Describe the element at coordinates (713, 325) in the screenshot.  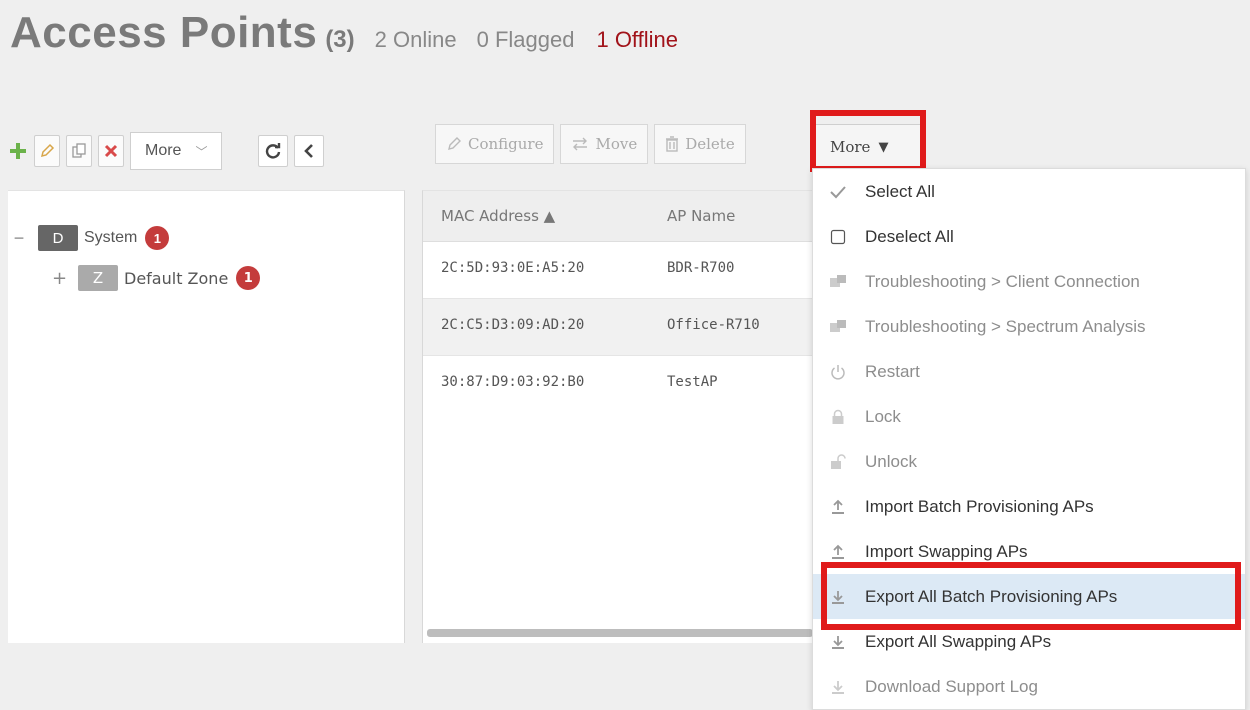
I see `cell-ap-name: Office-R710` at that location.